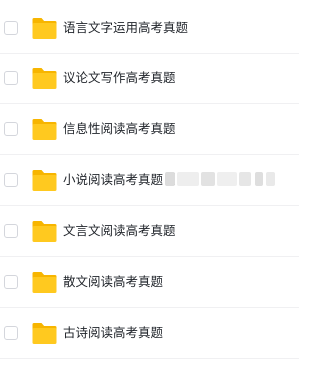 This screenshot has width=320, height=368. What do you see at coordinates (221, 179) in the screenshot?
I see `redacted-text-blur` at bounding box center [221, 179].